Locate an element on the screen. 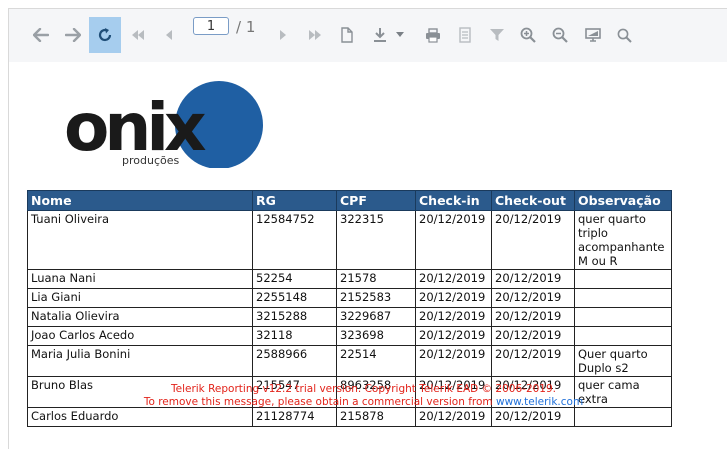 This screenshot has width=727, height=449. cell-cpf: 2152583 is located at coordinates (376, 298).